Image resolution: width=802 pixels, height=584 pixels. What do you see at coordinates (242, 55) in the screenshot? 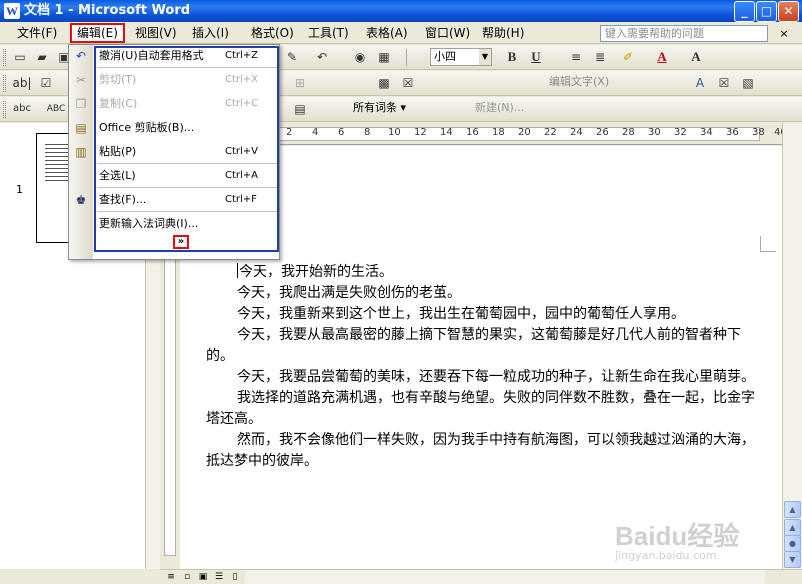
I see `menu-item-shortcut: Ctrl+Z` at bounding box center [242, 55].